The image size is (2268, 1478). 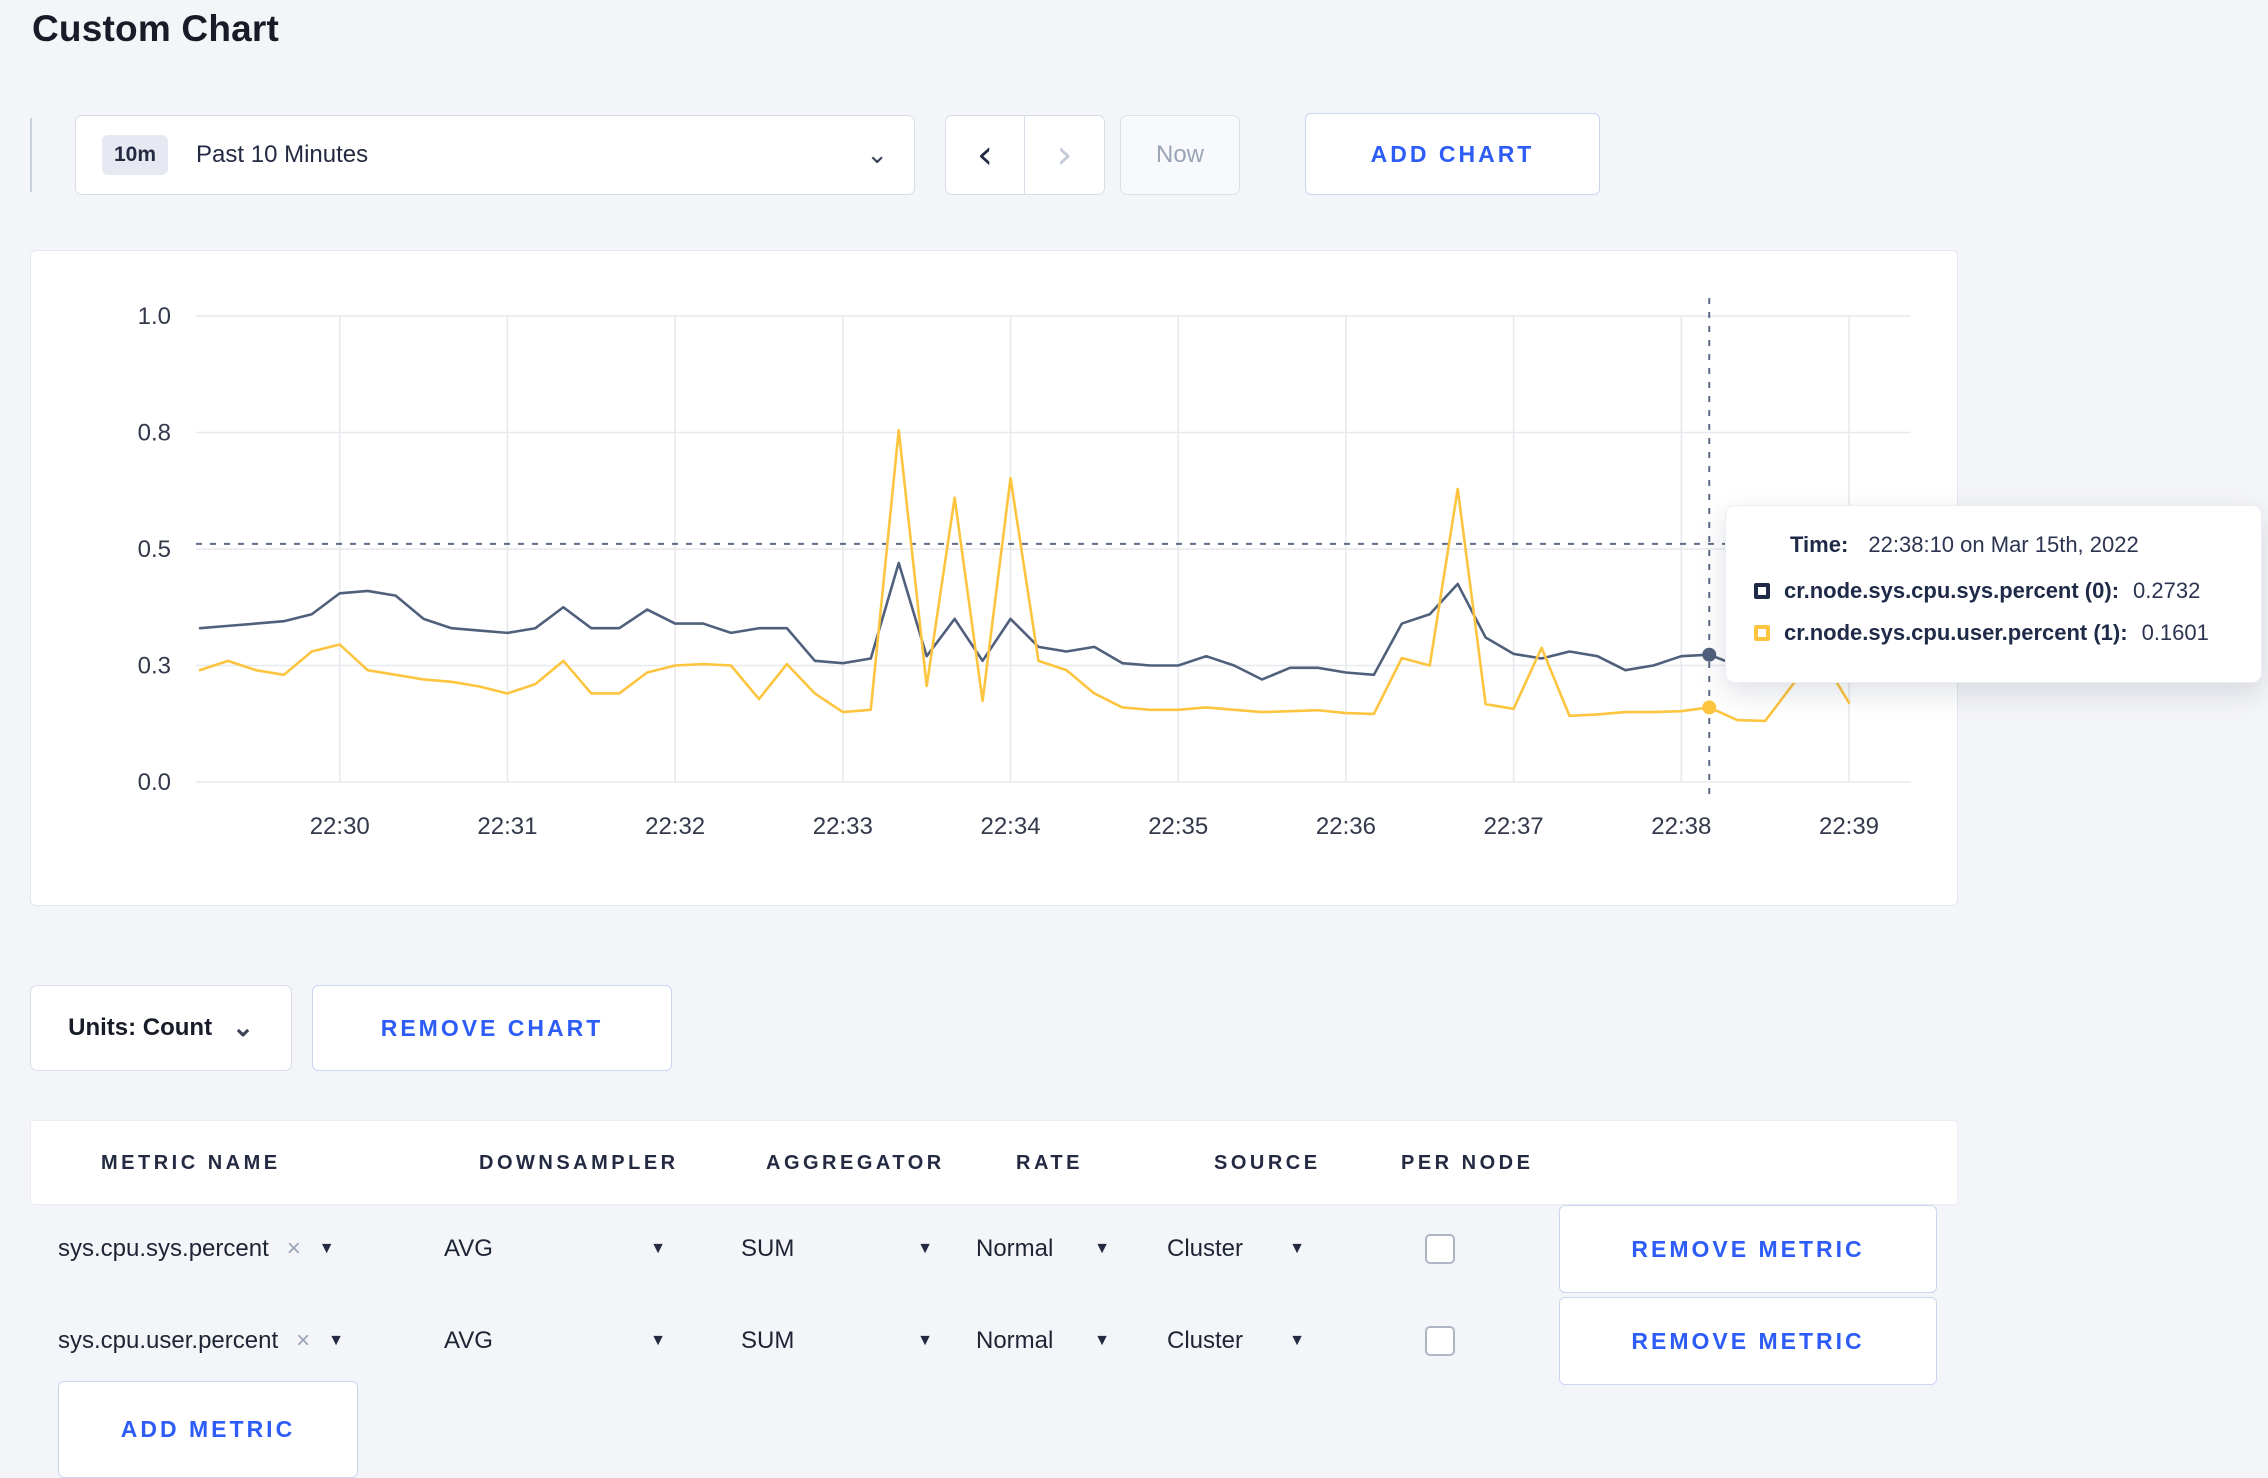 I want to click on svg-text: 22:34, so click(x=1010, y=826).